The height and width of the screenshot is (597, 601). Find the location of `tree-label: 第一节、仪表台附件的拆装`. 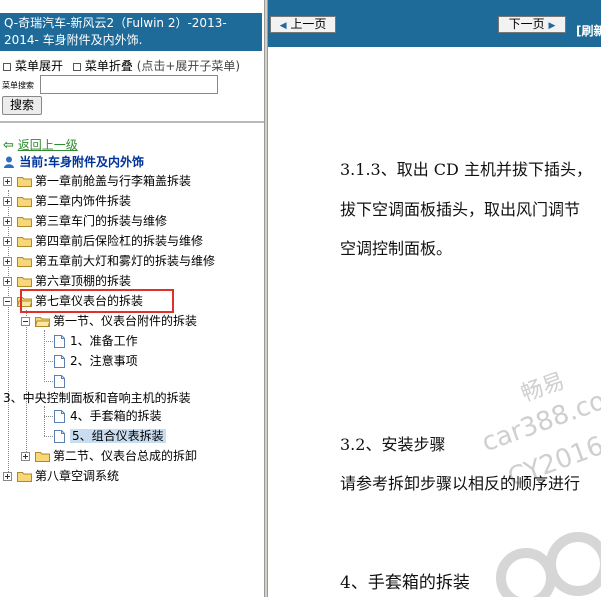

tree-label: 第一节、仪表台附件的拆装 is located at coordinates (125, 321).